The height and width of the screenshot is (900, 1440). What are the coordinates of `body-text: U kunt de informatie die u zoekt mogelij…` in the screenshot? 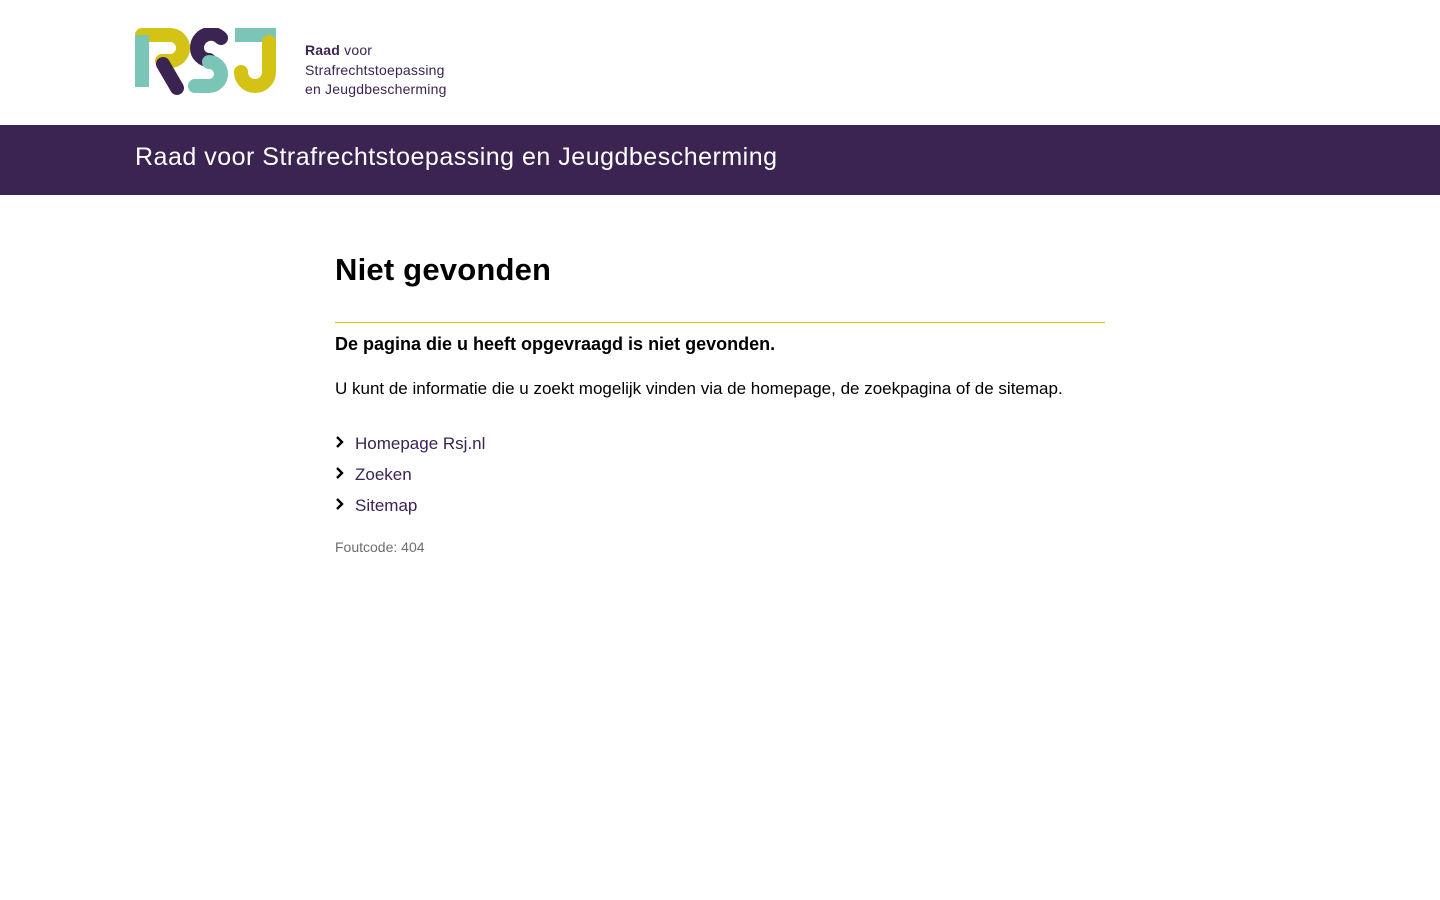 It's located at (699, 388).